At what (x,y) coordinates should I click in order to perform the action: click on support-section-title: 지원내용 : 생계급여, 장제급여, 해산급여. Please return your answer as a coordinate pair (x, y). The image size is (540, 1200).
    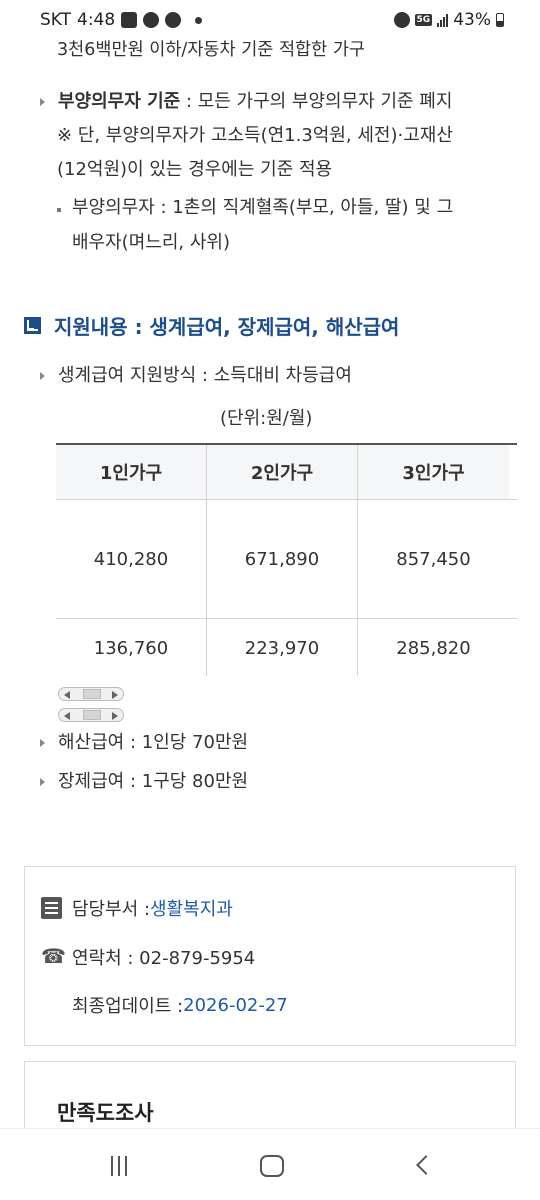
    Looking at the image, I should click on (227, 327).